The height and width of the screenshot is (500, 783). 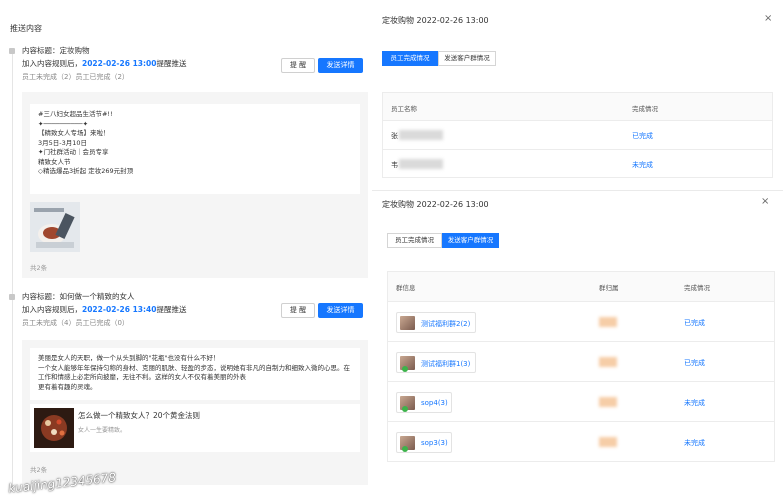 I want to click on rule-line: 加入内容规则后，2022-02-26 13:00提醒推送, so click(x=104, y=63).